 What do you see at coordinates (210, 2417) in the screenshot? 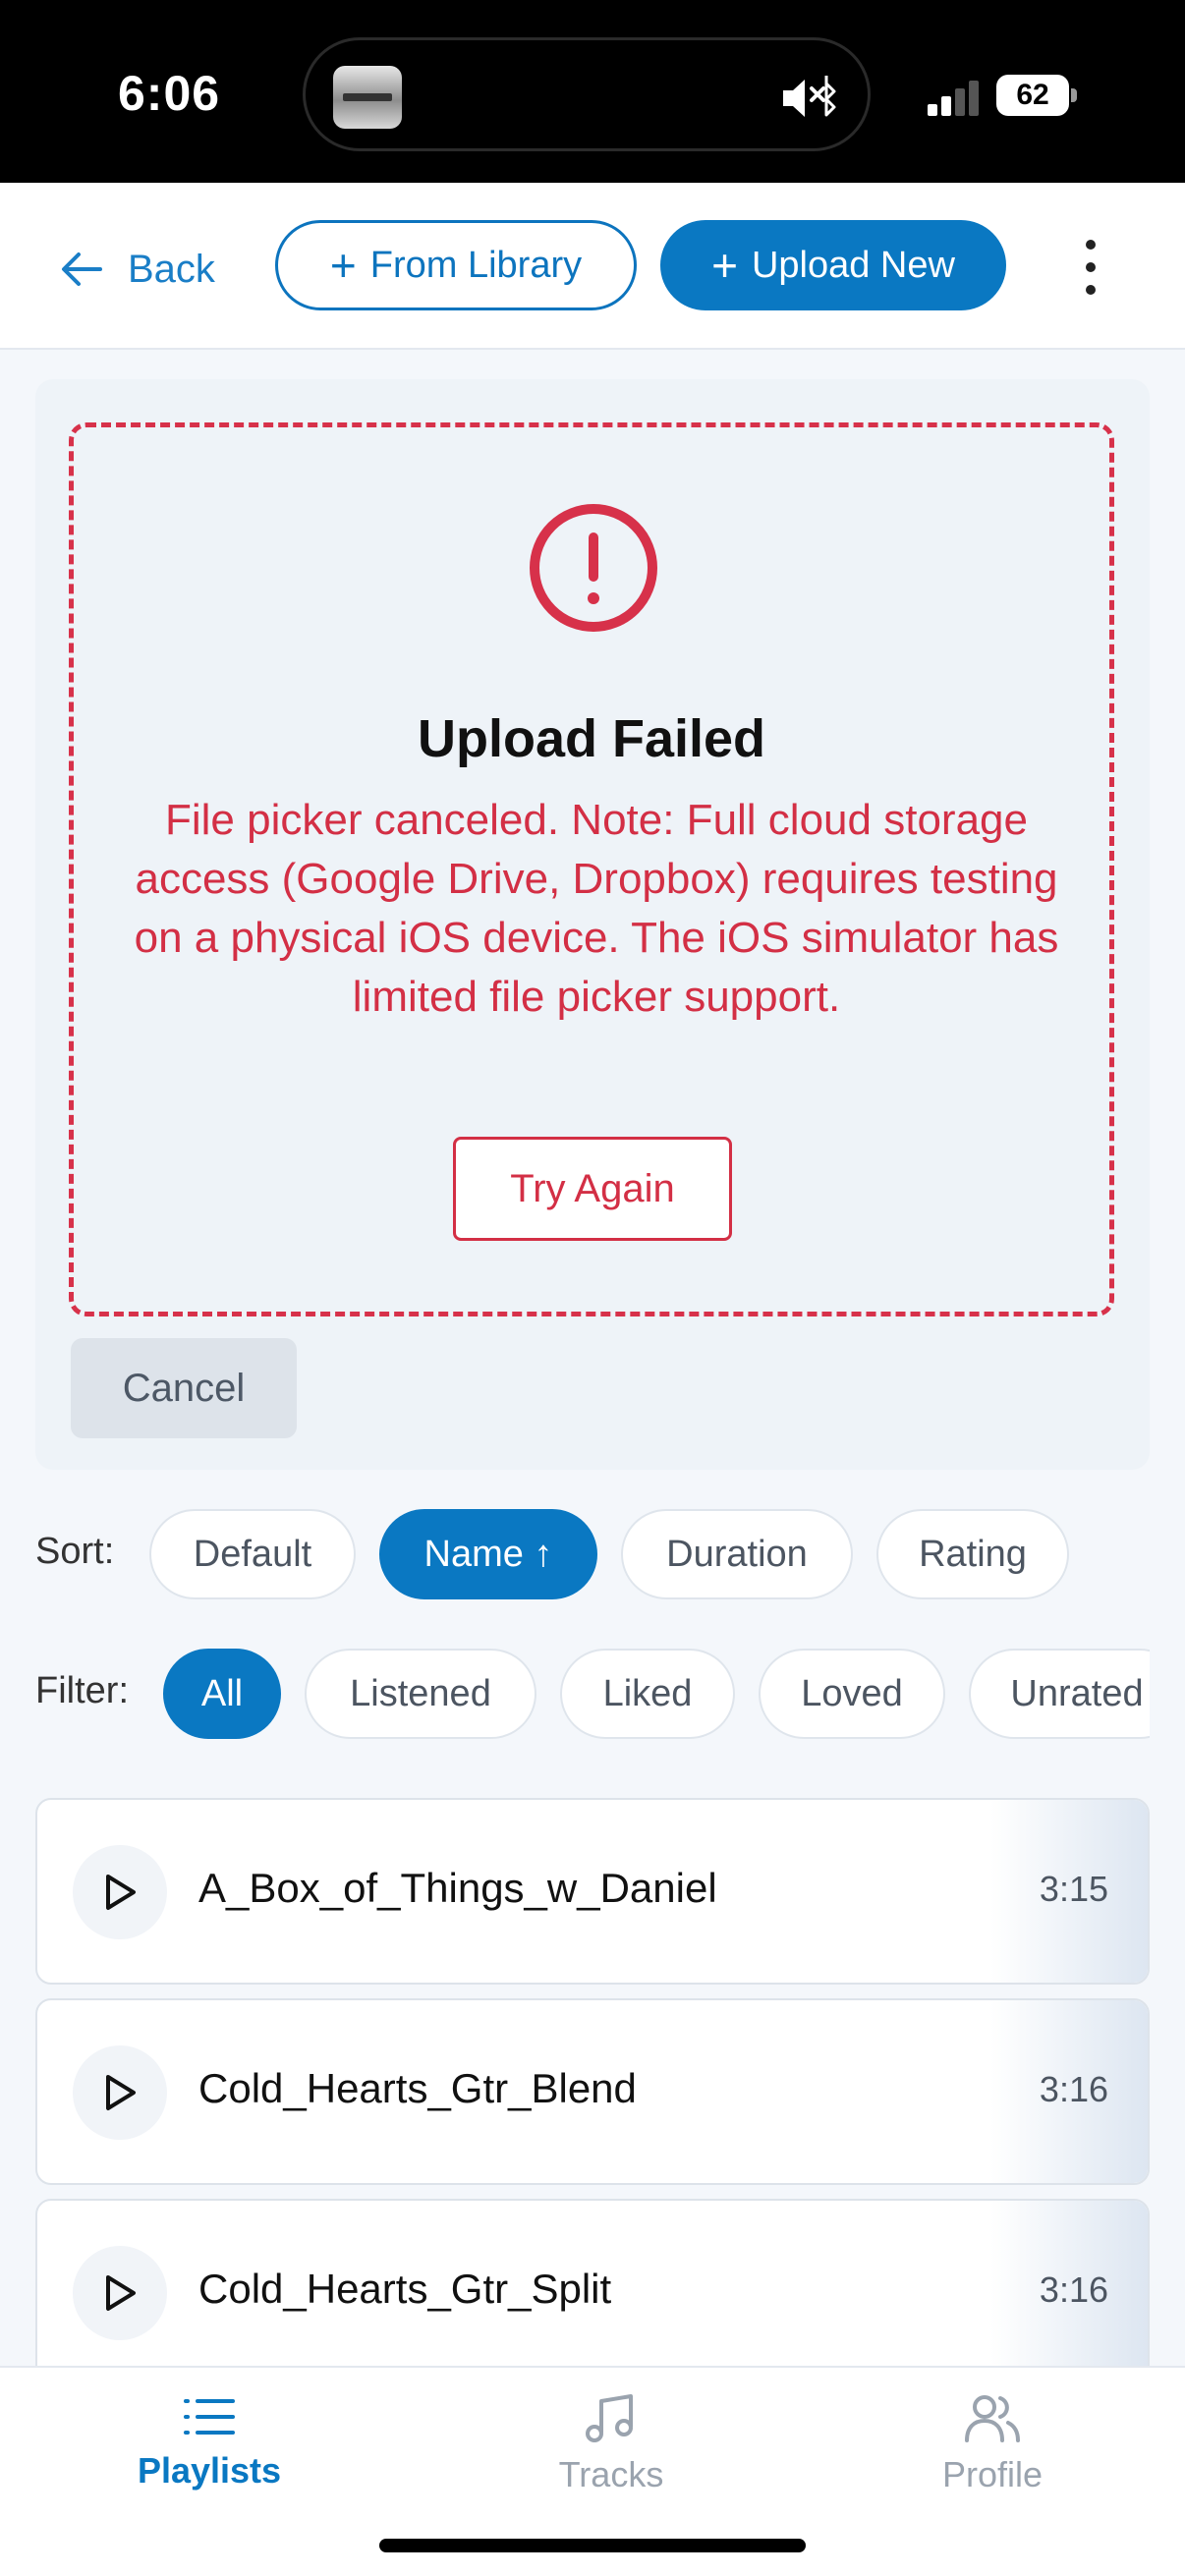
I see `list-icon` at bounding box center [210, 2417].